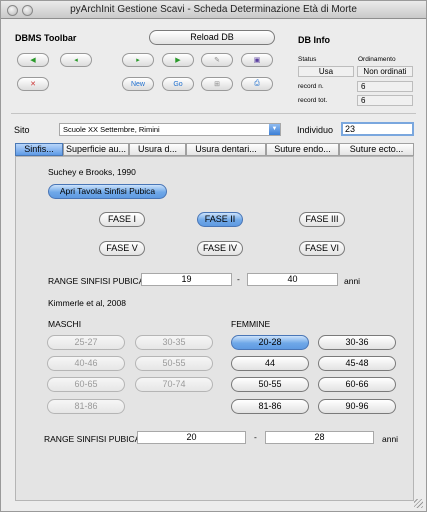  I want to click on status-value: Usa, so click(326, 71).